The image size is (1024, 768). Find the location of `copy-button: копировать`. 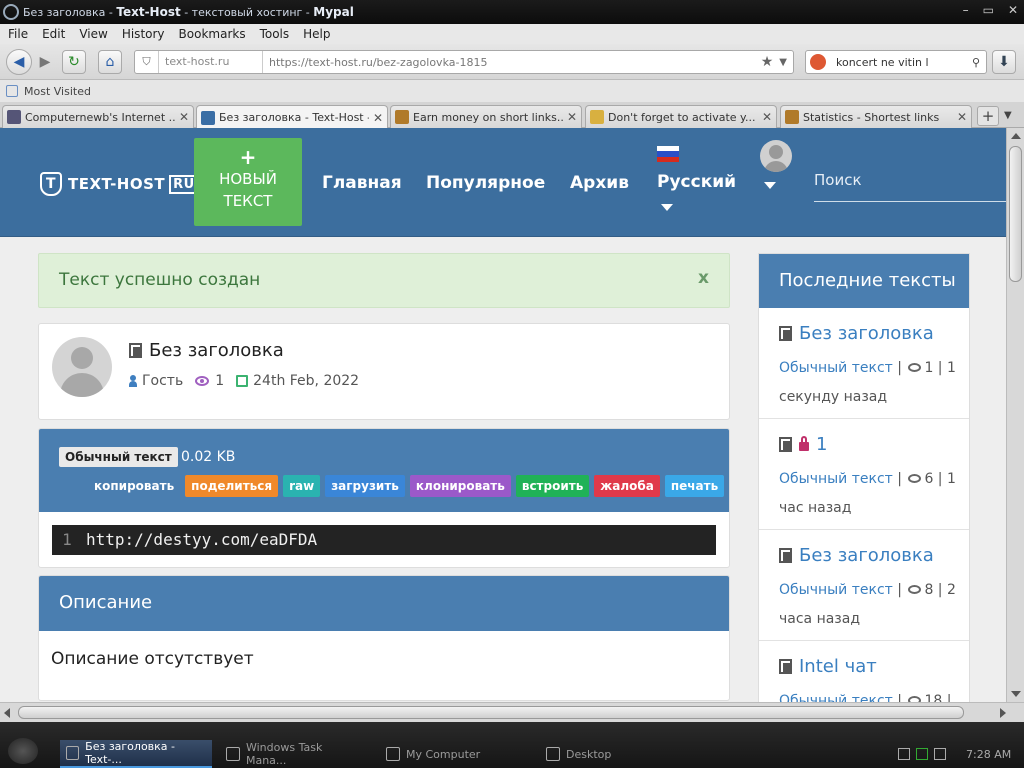

copy-button: копировать is located at coordinates (134, 486).